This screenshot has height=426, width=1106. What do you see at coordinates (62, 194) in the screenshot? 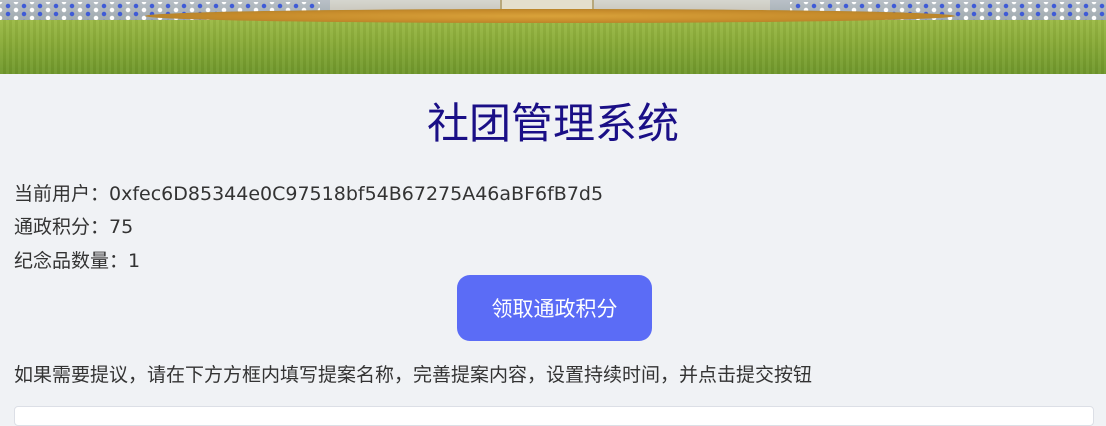
I see `current-user-label: 当前用户：` at bounding box center [62, 194].